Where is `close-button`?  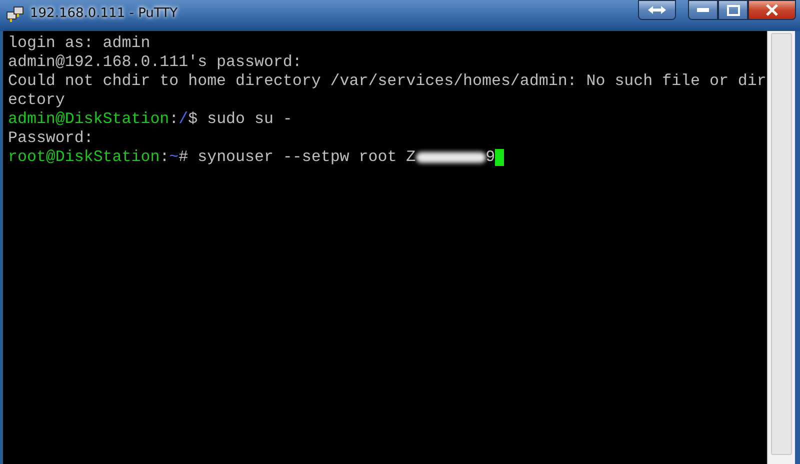 close-button is located at coordinates (772, 10).